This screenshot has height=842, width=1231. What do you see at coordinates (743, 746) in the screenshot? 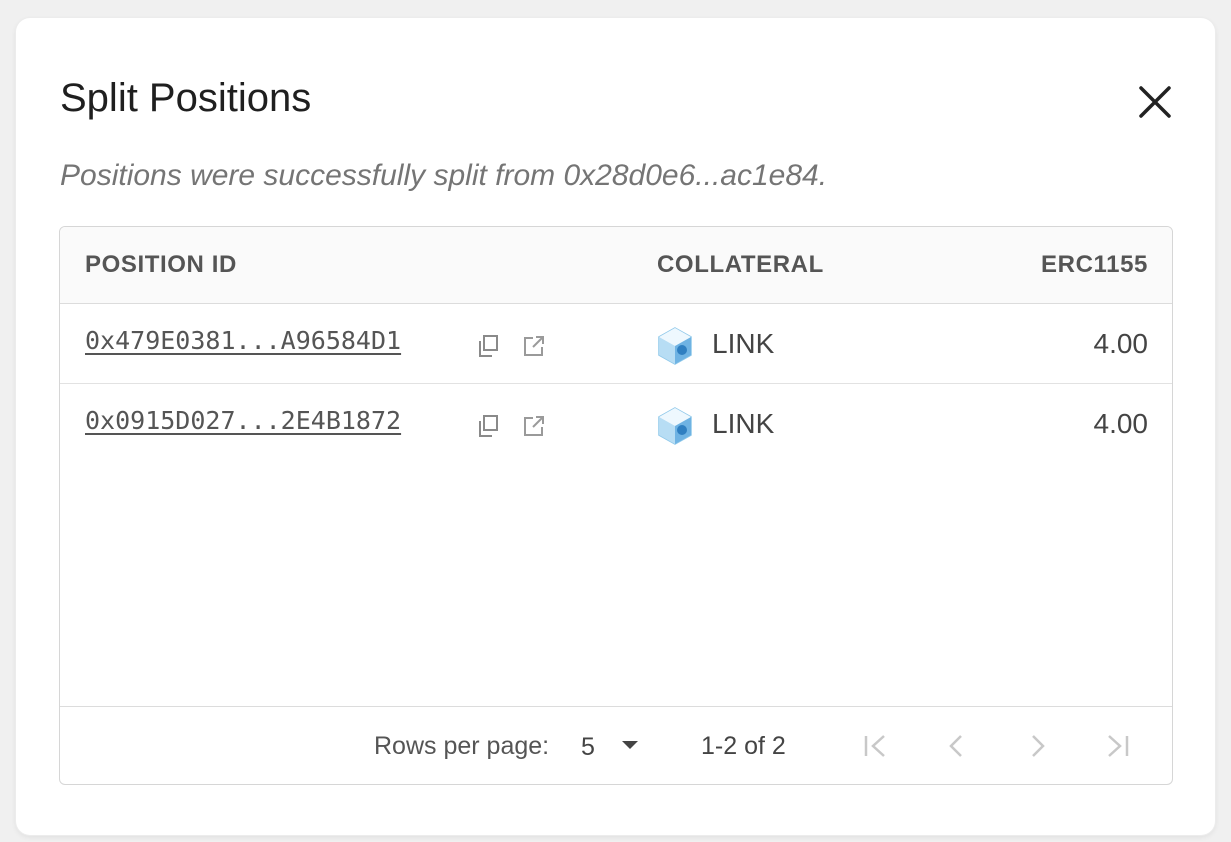
I see `pagination-range: 1-2 of 2` at bounding box center [743, 746].